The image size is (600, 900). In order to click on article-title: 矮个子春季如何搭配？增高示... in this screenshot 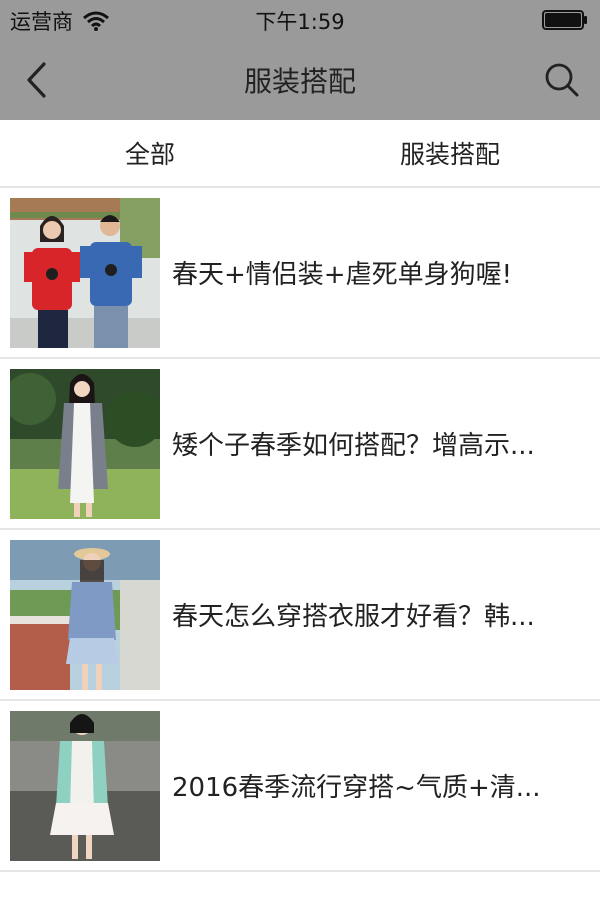, I will do `click(353, 446)`.